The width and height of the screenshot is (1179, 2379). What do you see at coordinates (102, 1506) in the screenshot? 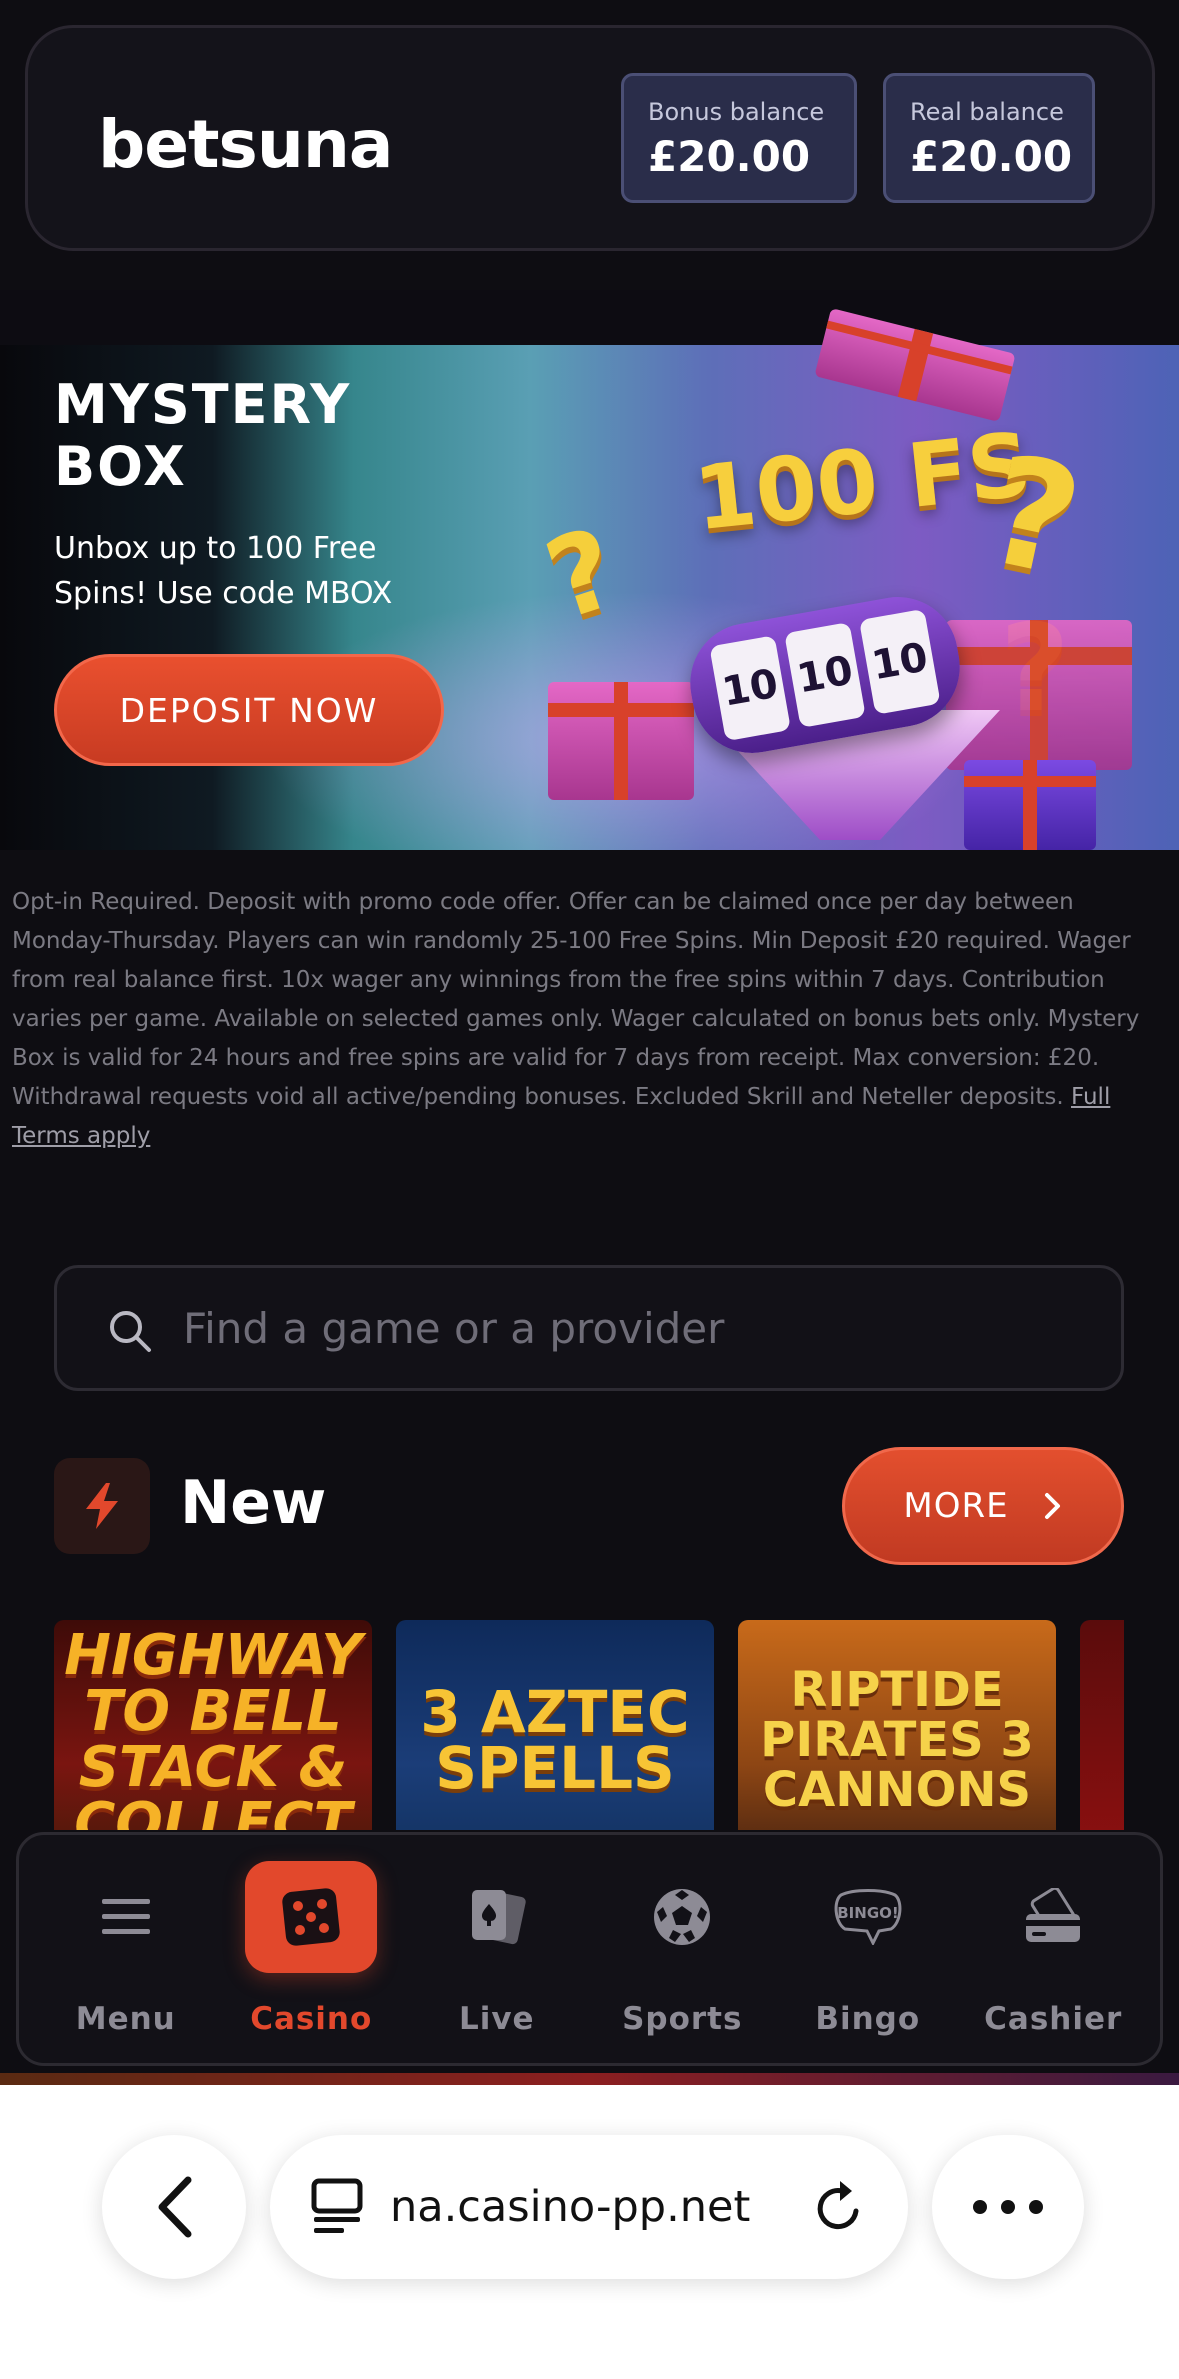
I see `lightning-icon` at bounding box center [102, 1506].